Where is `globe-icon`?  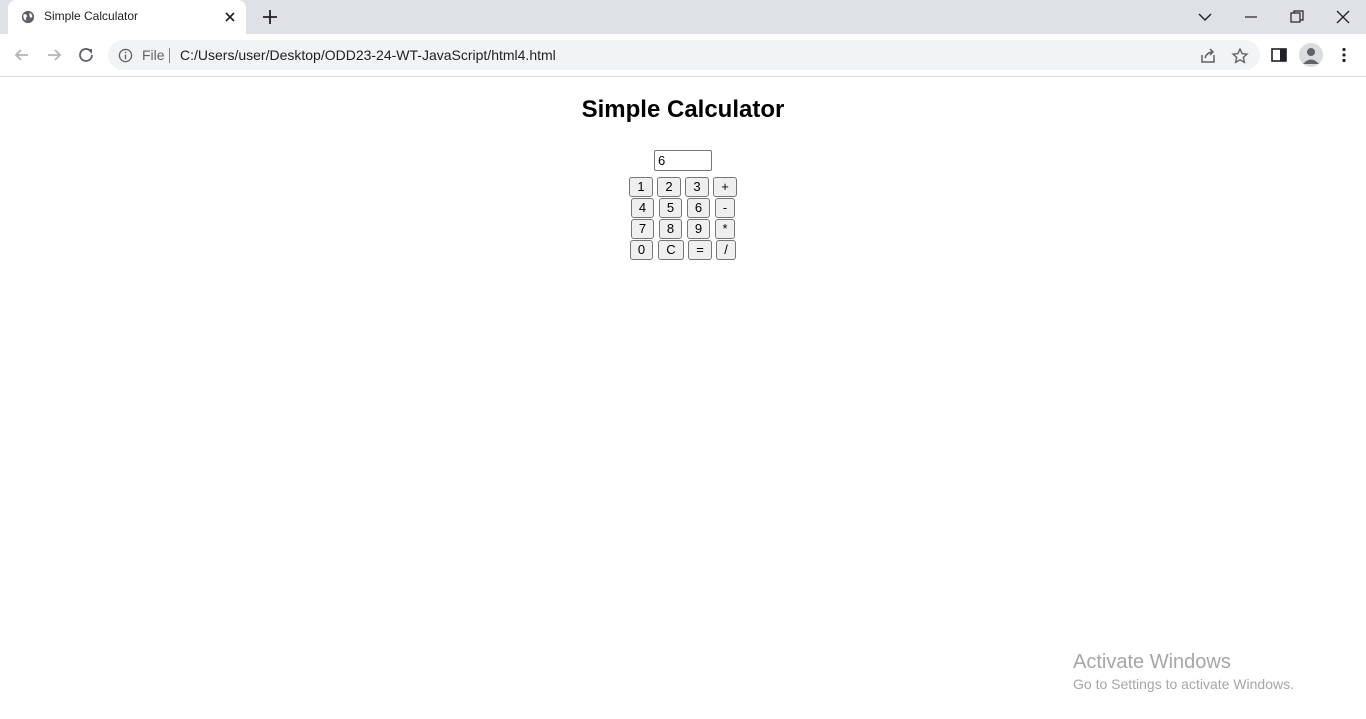 globe-icon is located at coordinates (28, 17).